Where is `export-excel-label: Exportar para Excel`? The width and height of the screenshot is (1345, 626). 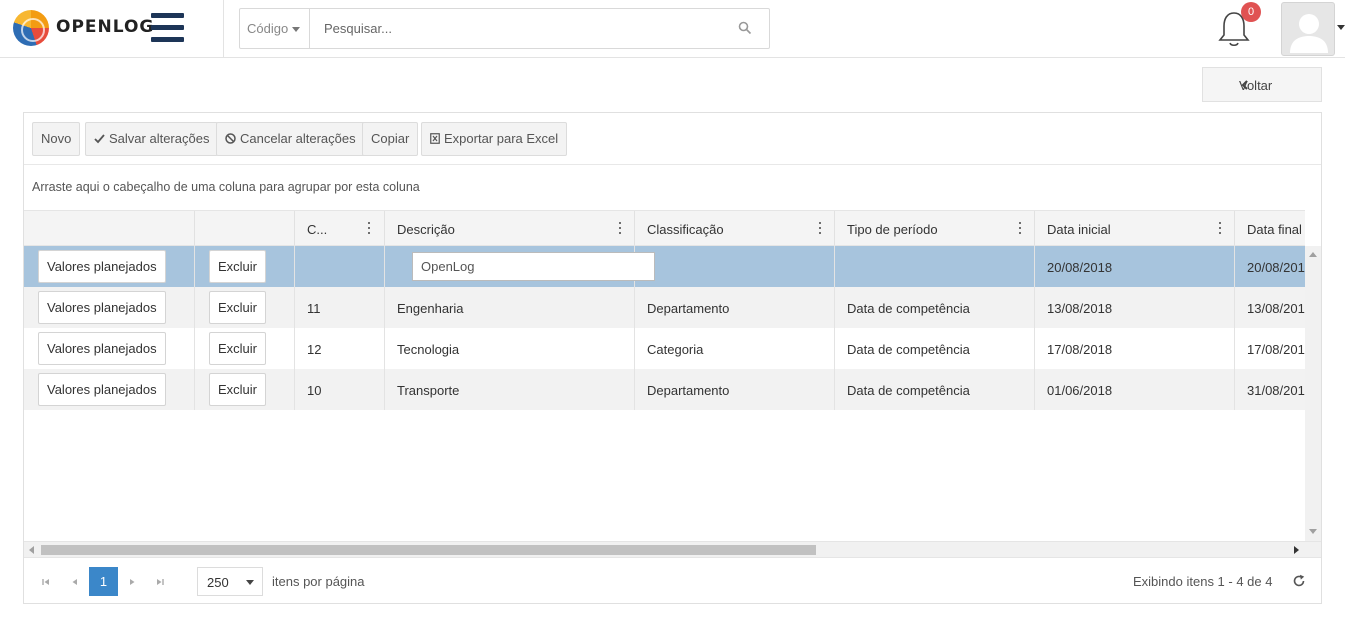 export-excel-label: Exportar para Excel is located at coordinates (501, 138).